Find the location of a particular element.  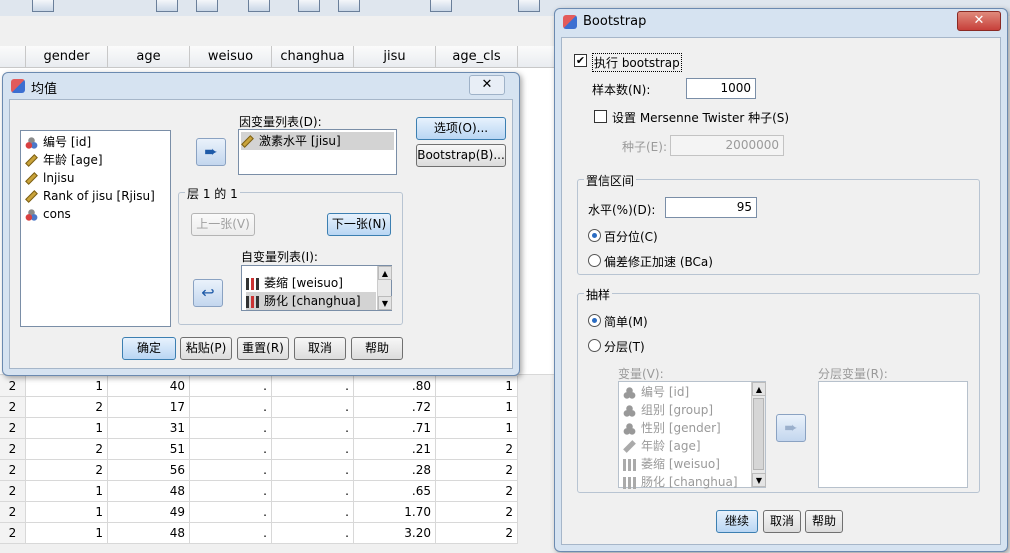

continue-button: 继续 is located at coordinates (737, 521).